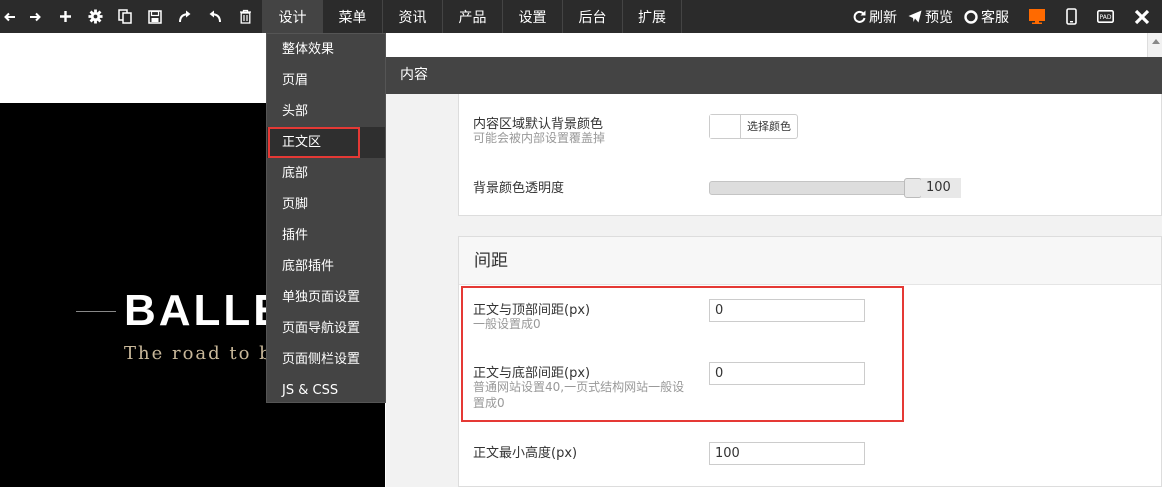 Image resolution: width=1162 pixels, height=487 pixels. What do you see at coordinates (883, 17) in the screenshot?
I see `refresh-label: 刷新` at bounding box center [883, 17].